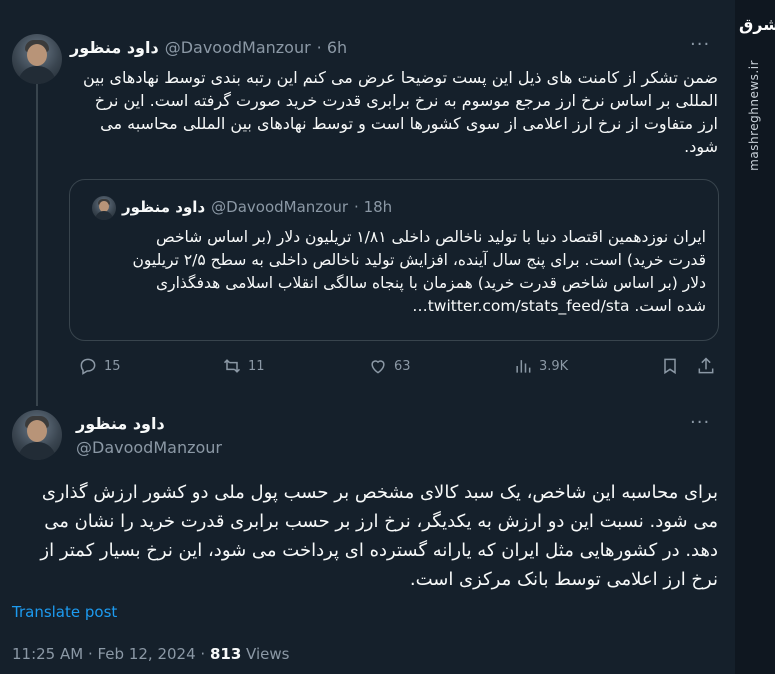 The height and width of the screenshot is (674, 775). Describe the element at coordinates (225, 654) in the screenshot. I see `view-count: 813` at that location.